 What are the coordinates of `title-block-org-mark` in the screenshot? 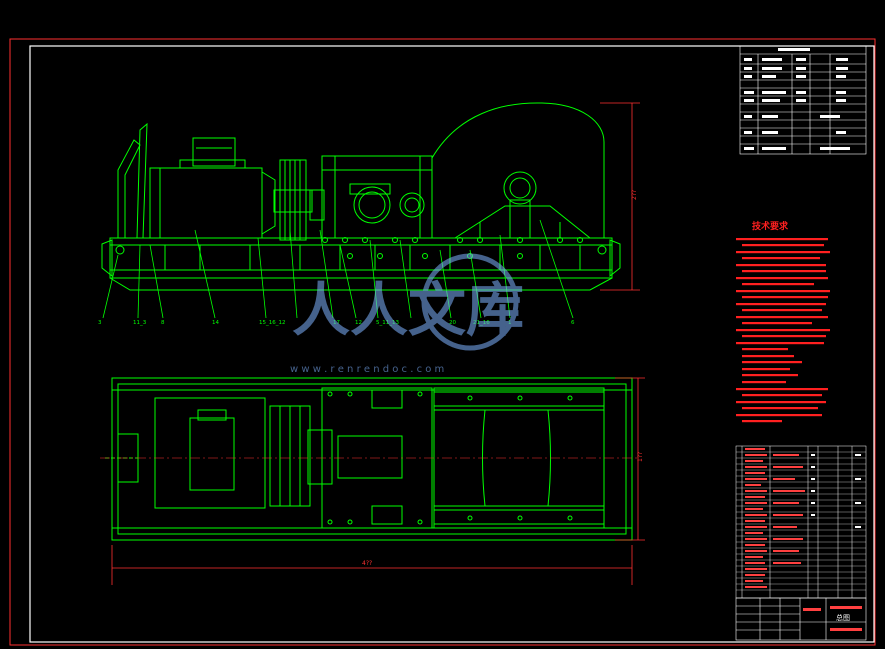 It's located at (846, 607).